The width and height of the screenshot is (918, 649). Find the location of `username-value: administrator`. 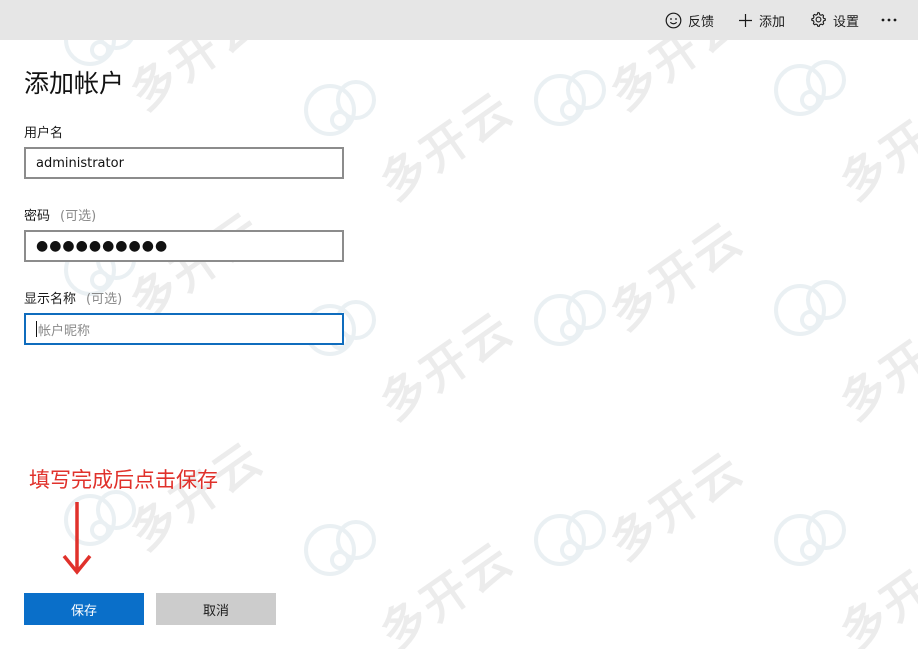

username-value: administrator is located at coordinates (80, 163).